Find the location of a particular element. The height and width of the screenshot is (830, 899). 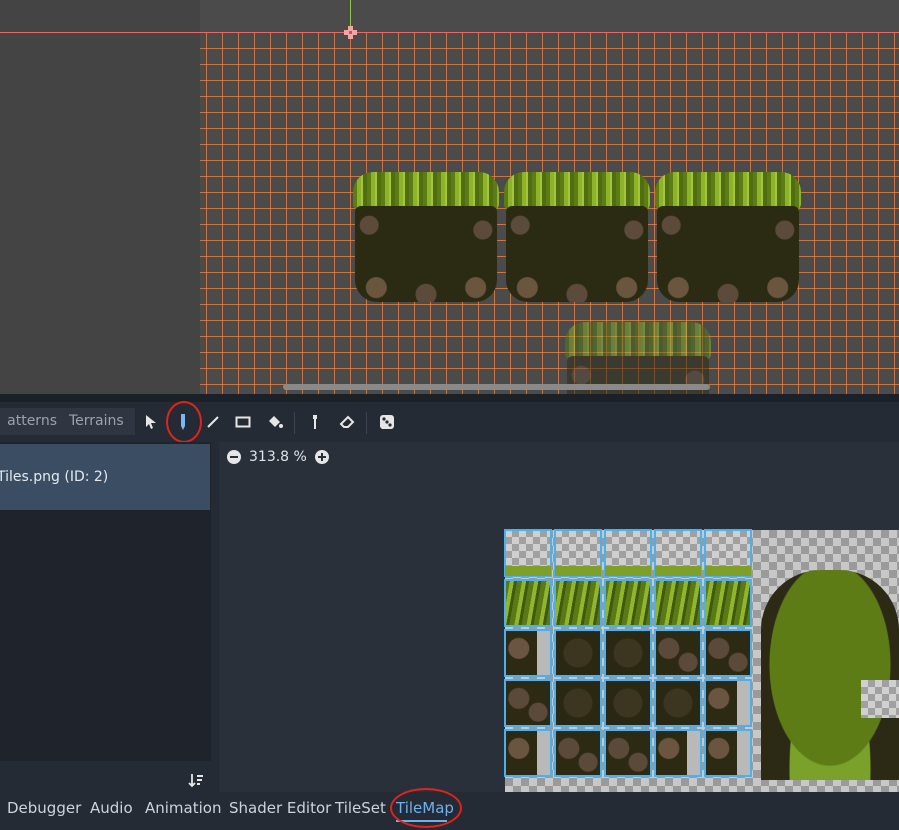

panel-splitter is located at coordinates (449, 398).